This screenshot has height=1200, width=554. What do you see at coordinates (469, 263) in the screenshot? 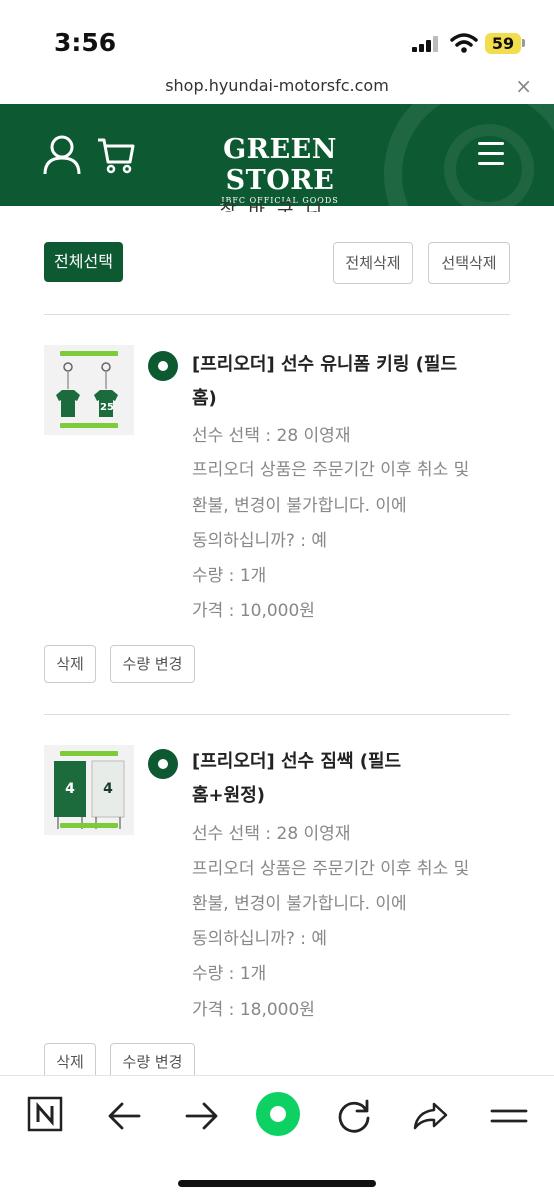
I see `delete-selected-button: 선택삭제` at bounding box center [469, 263].